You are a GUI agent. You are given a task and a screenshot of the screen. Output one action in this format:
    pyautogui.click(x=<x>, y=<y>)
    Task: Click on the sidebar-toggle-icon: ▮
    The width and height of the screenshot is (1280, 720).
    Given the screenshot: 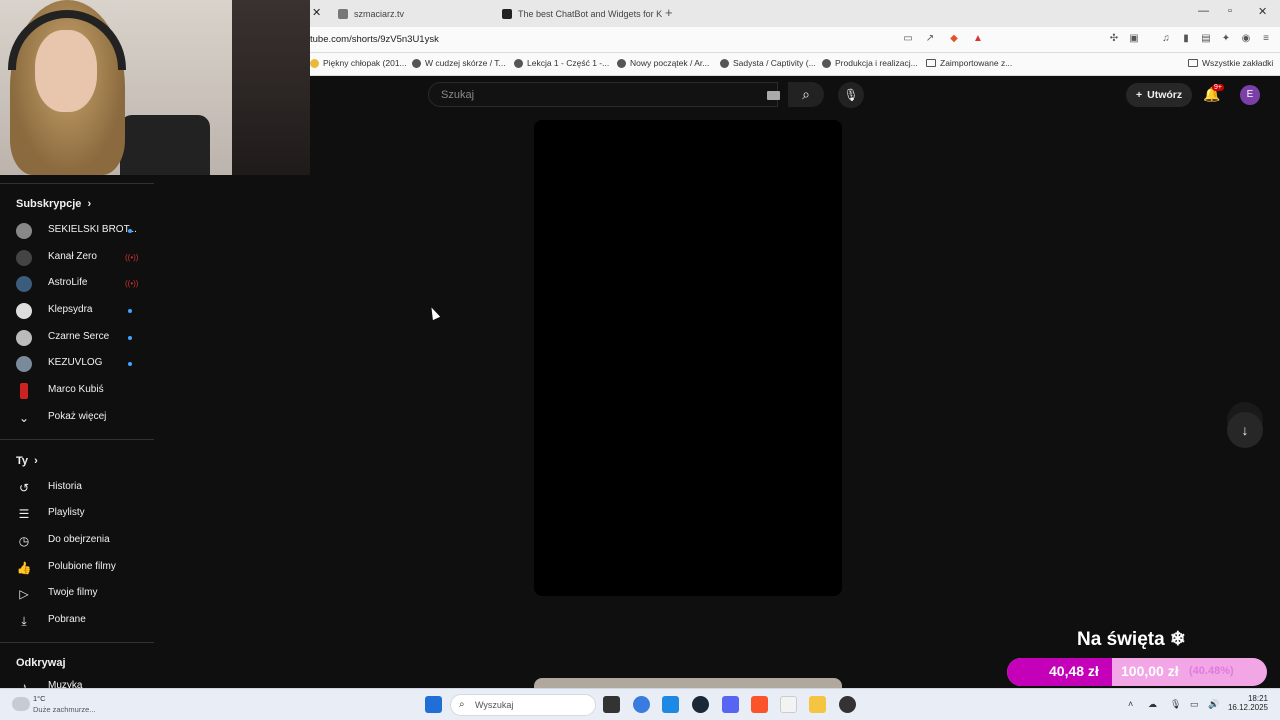 What is the action you would take?
    pyautogui.click(x=1186, y=39)
    